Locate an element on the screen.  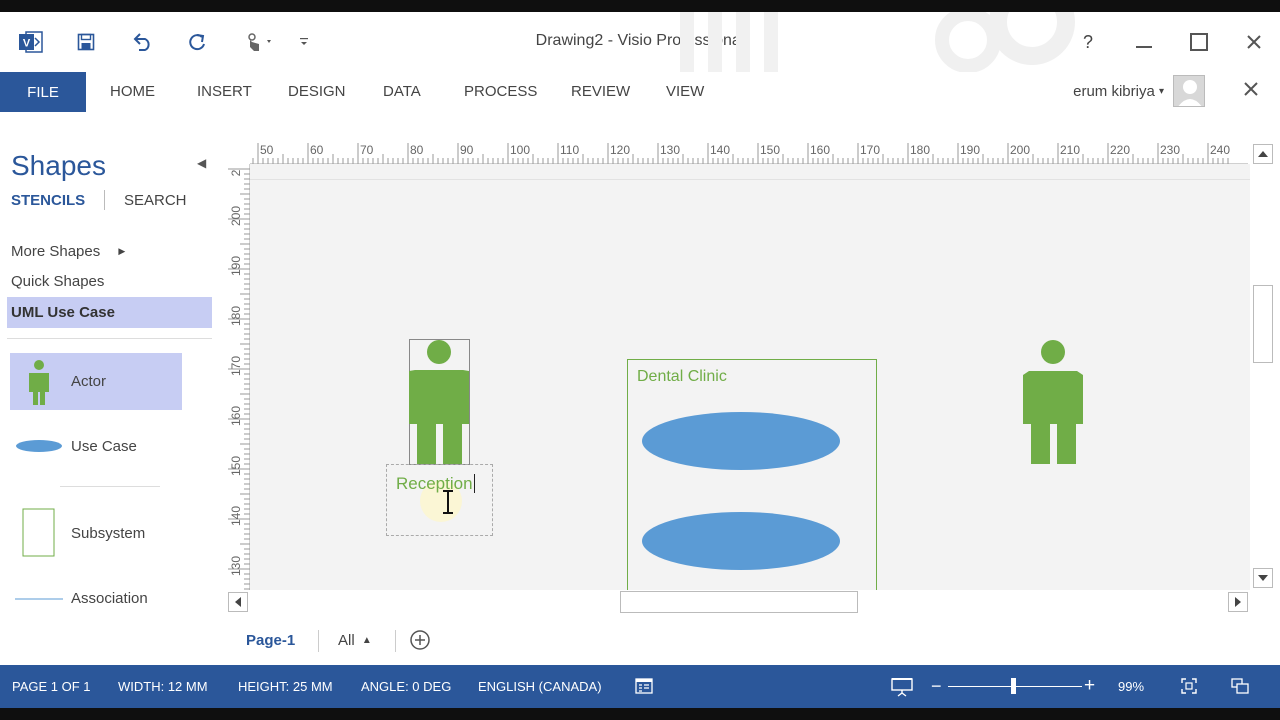
zoom-in-icon: + is located at coordinates (1089, 686).